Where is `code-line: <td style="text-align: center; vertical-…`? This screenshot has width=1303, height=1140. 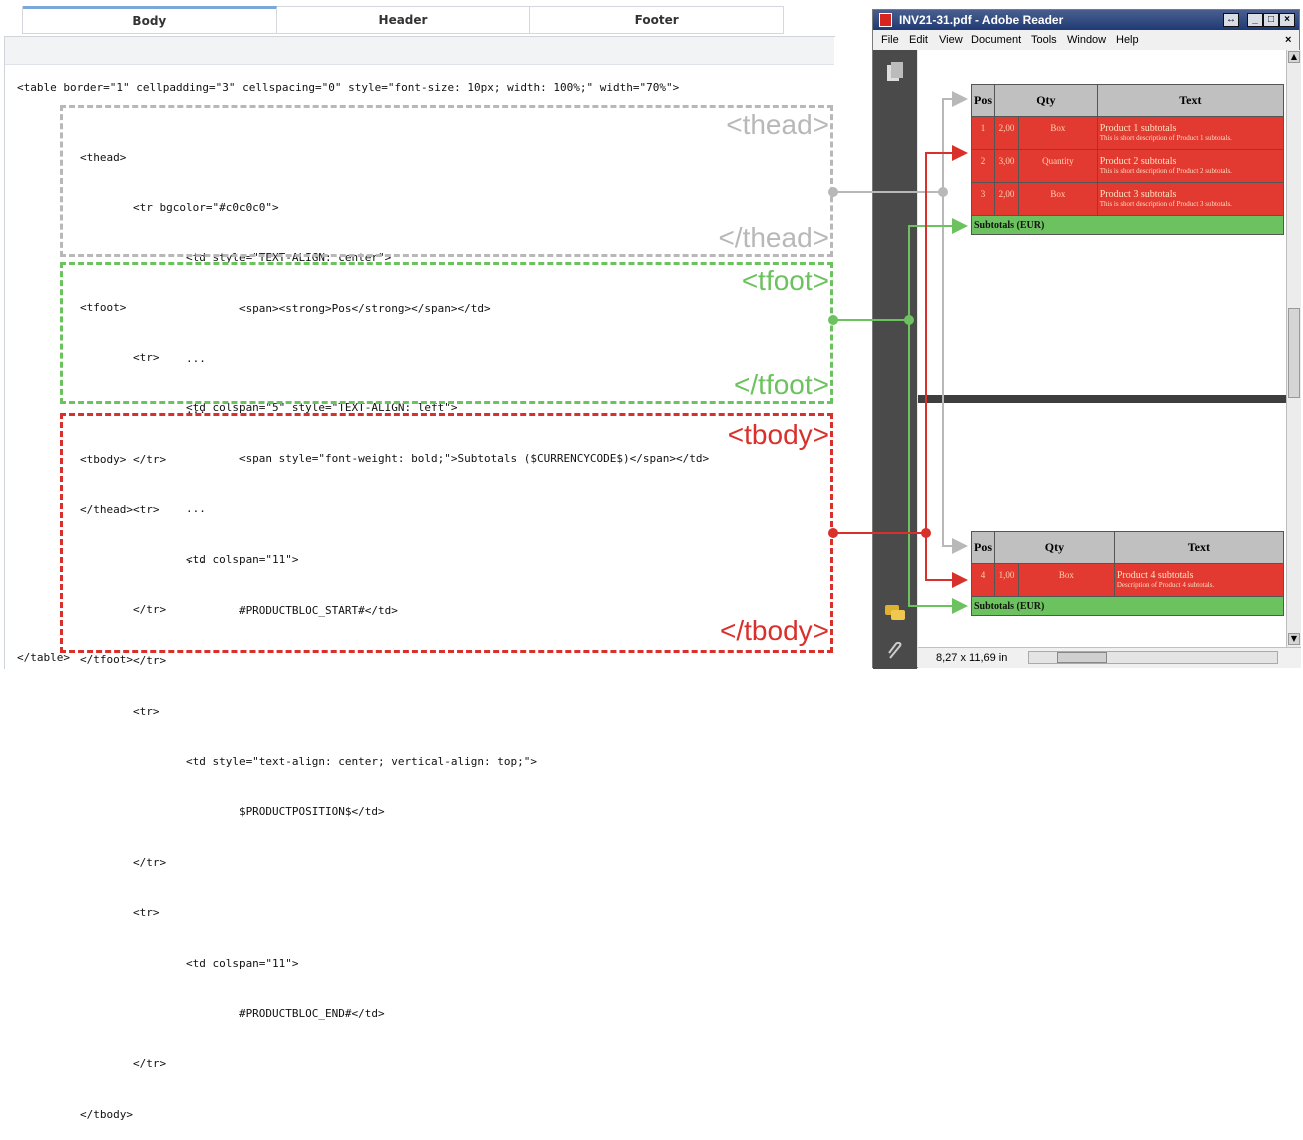 code-line: <td style="text-align: center; vertical-… is located at coordinates (308, 761).